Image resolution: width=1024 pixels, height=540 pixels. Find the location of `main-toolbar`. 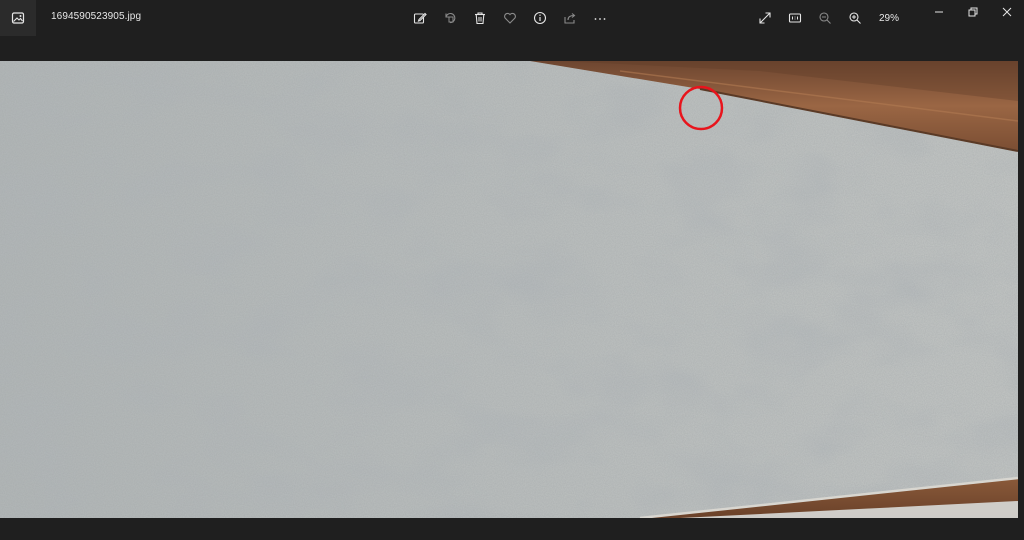

main-toolbar is located at coordinates (510, 18).